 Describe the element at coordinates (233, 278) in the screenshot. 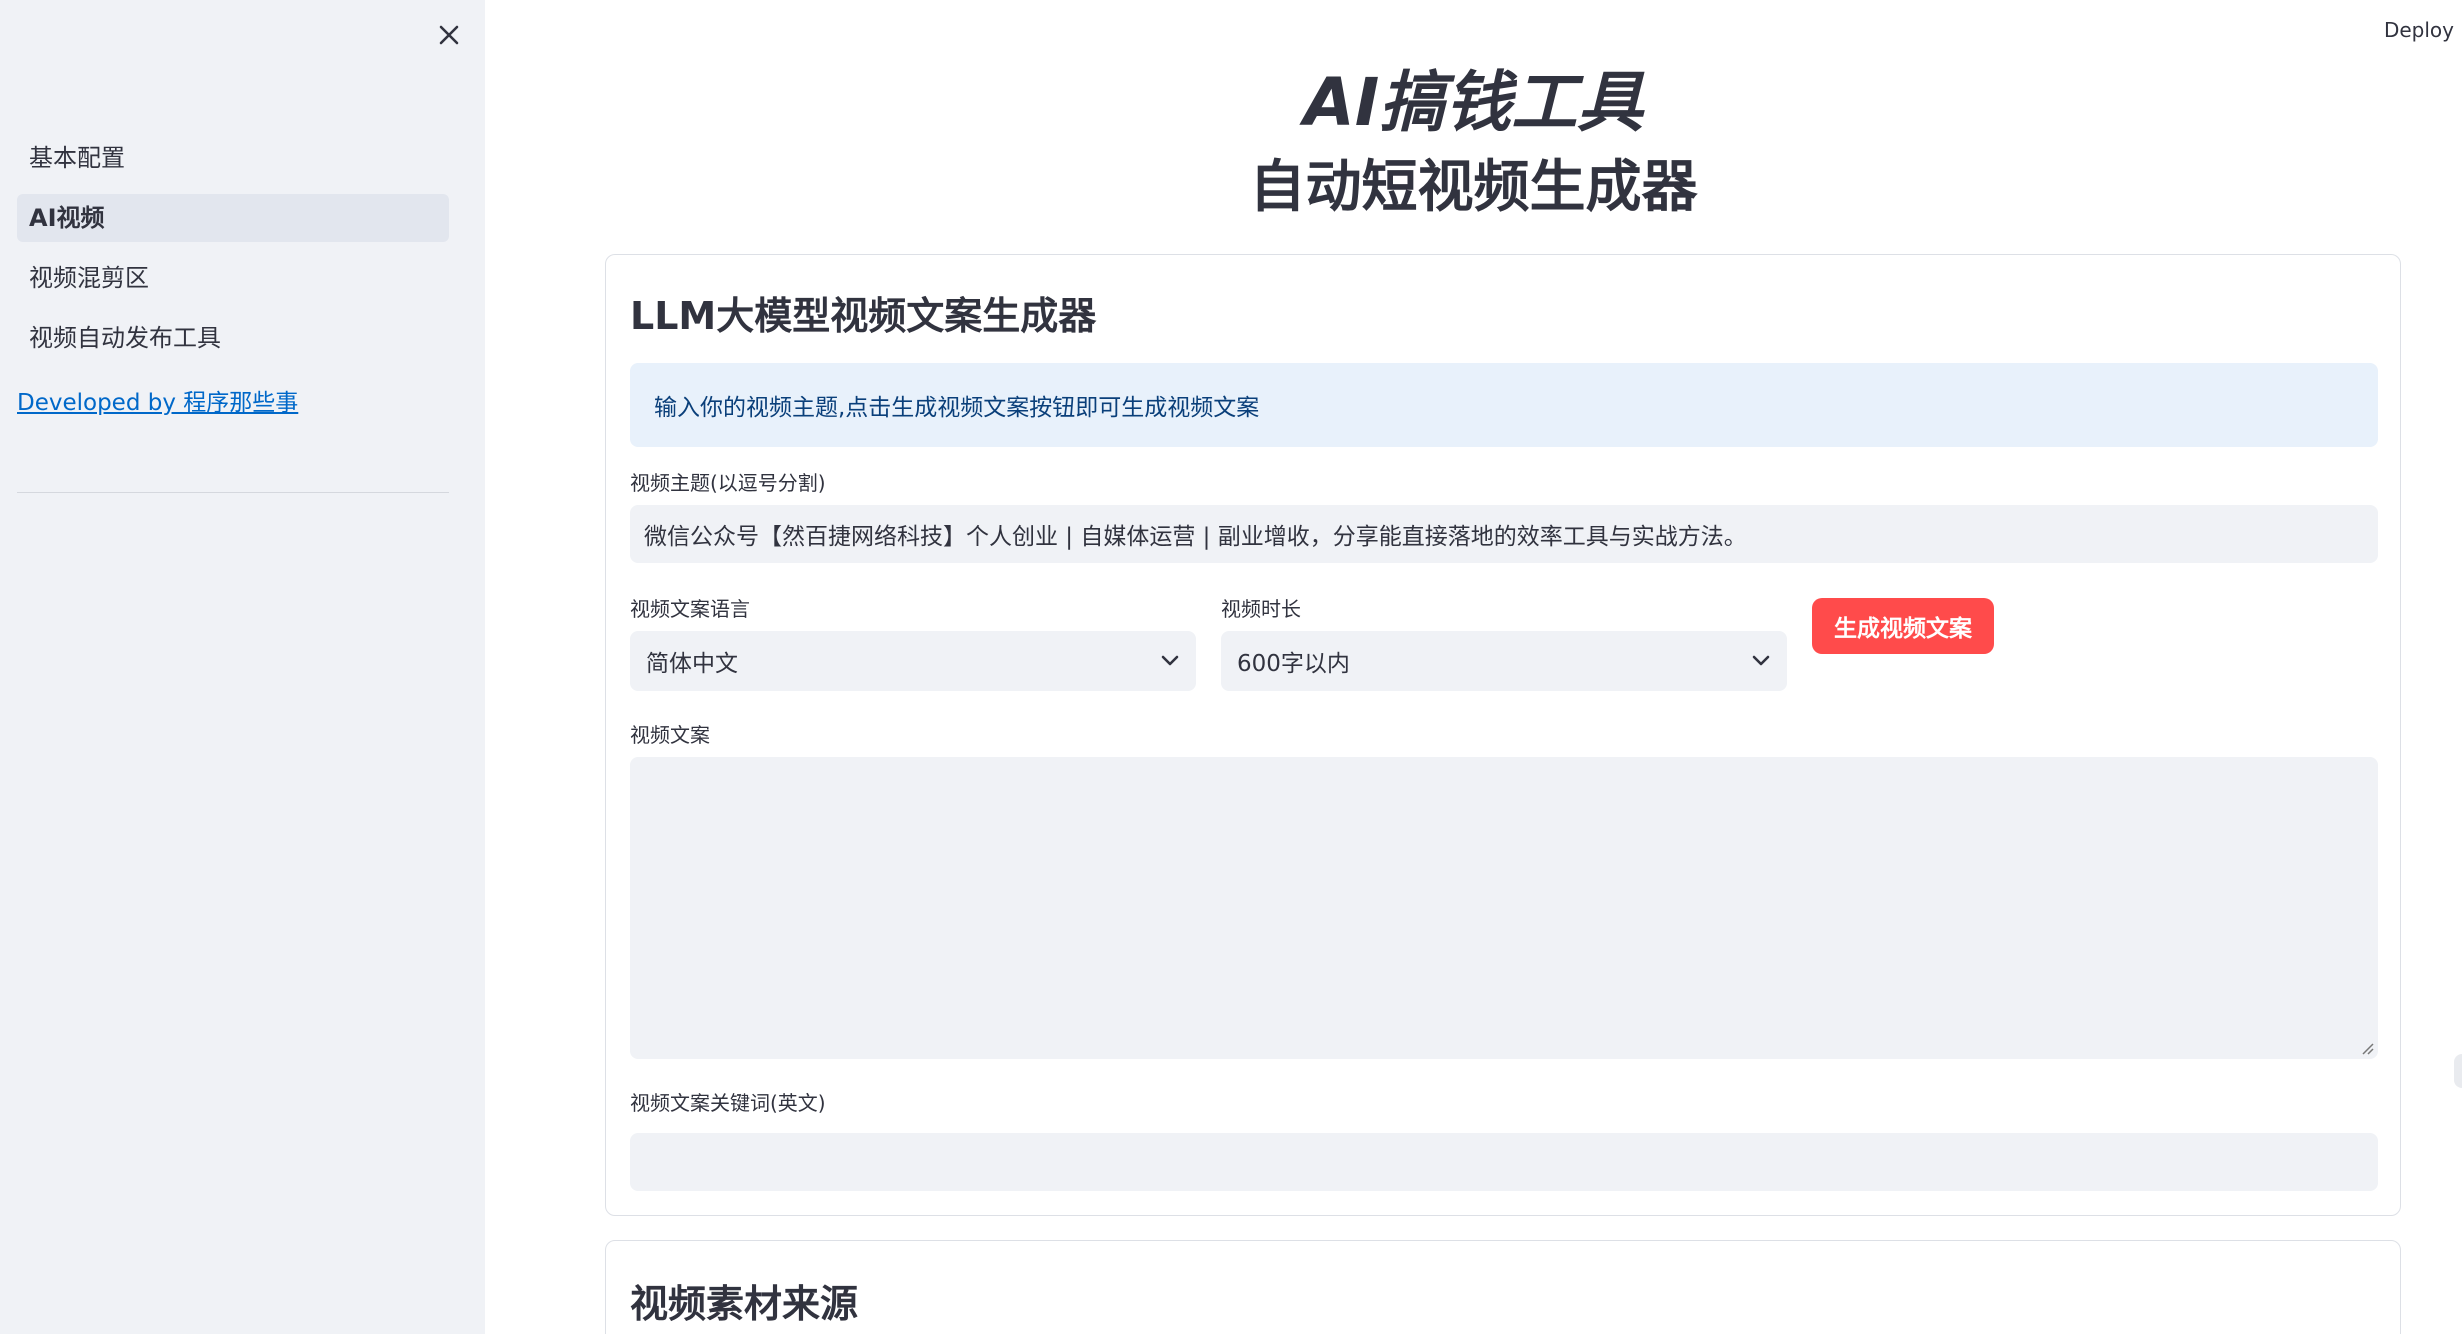

I see `sidebar-item-video-mix: 视频混剪区` at that location.